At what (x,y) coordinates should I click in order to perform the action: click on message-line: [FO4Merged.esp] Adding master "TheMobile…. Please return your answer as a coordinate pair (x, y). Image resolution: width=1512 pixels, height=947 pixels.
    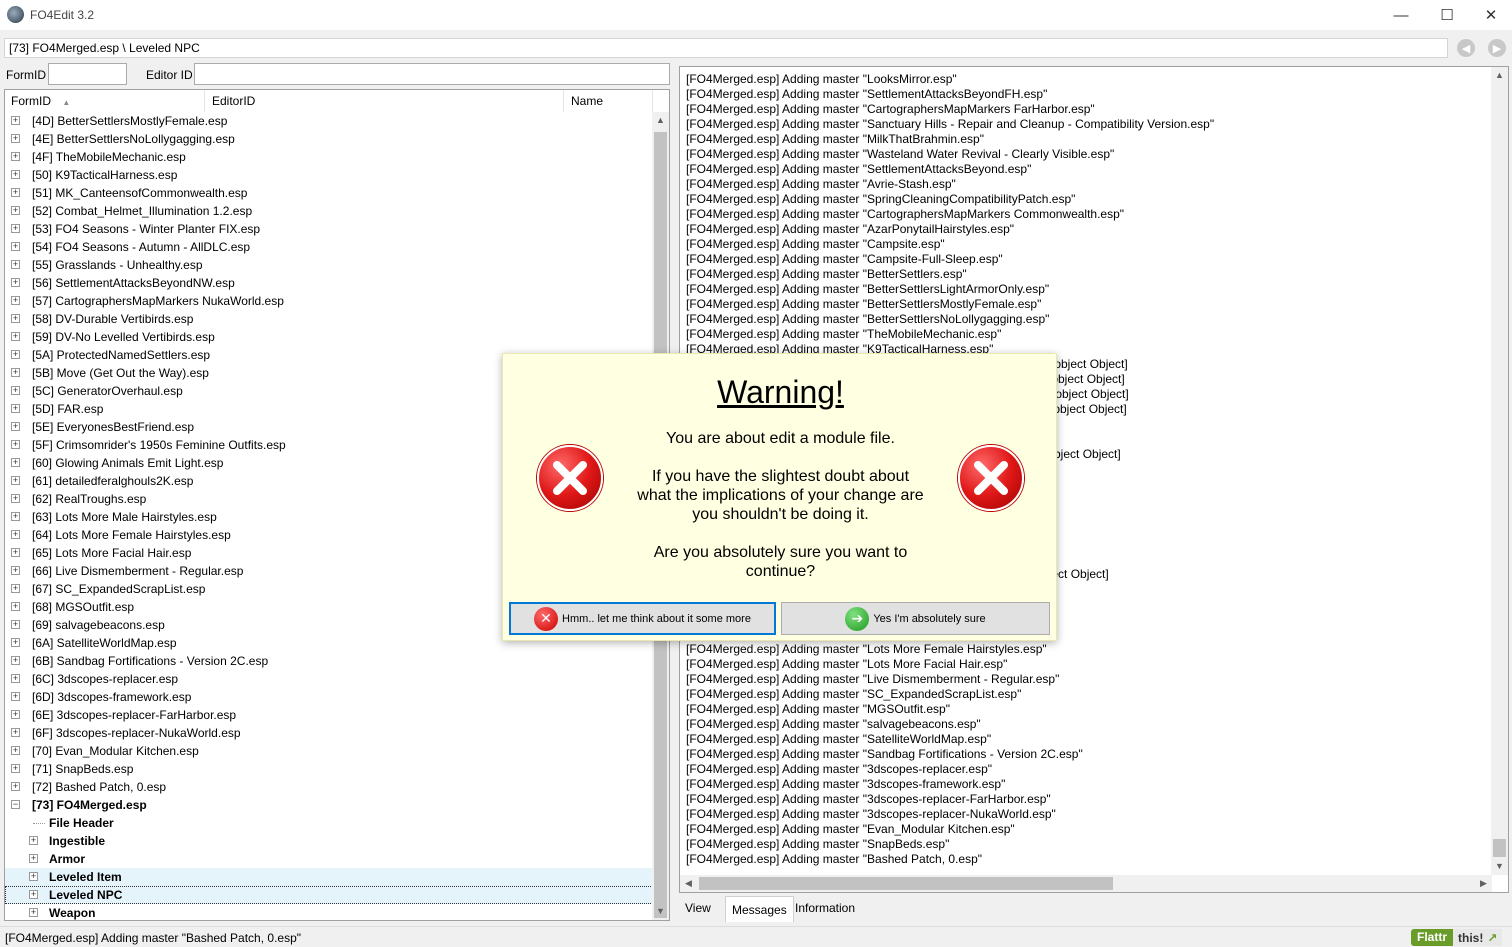
    Looking at the image, I should click on (844, 334).